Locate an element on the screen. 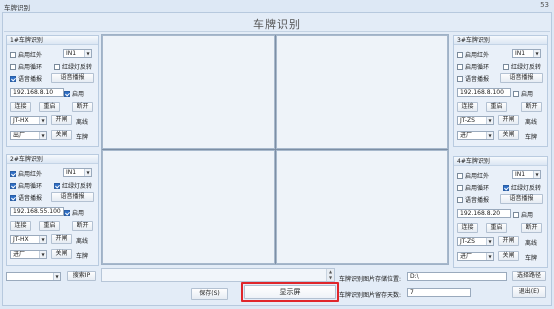 The image size is (554, 309). status-scrollbar: ▲ ▼ is located at coordinates (330, 275).